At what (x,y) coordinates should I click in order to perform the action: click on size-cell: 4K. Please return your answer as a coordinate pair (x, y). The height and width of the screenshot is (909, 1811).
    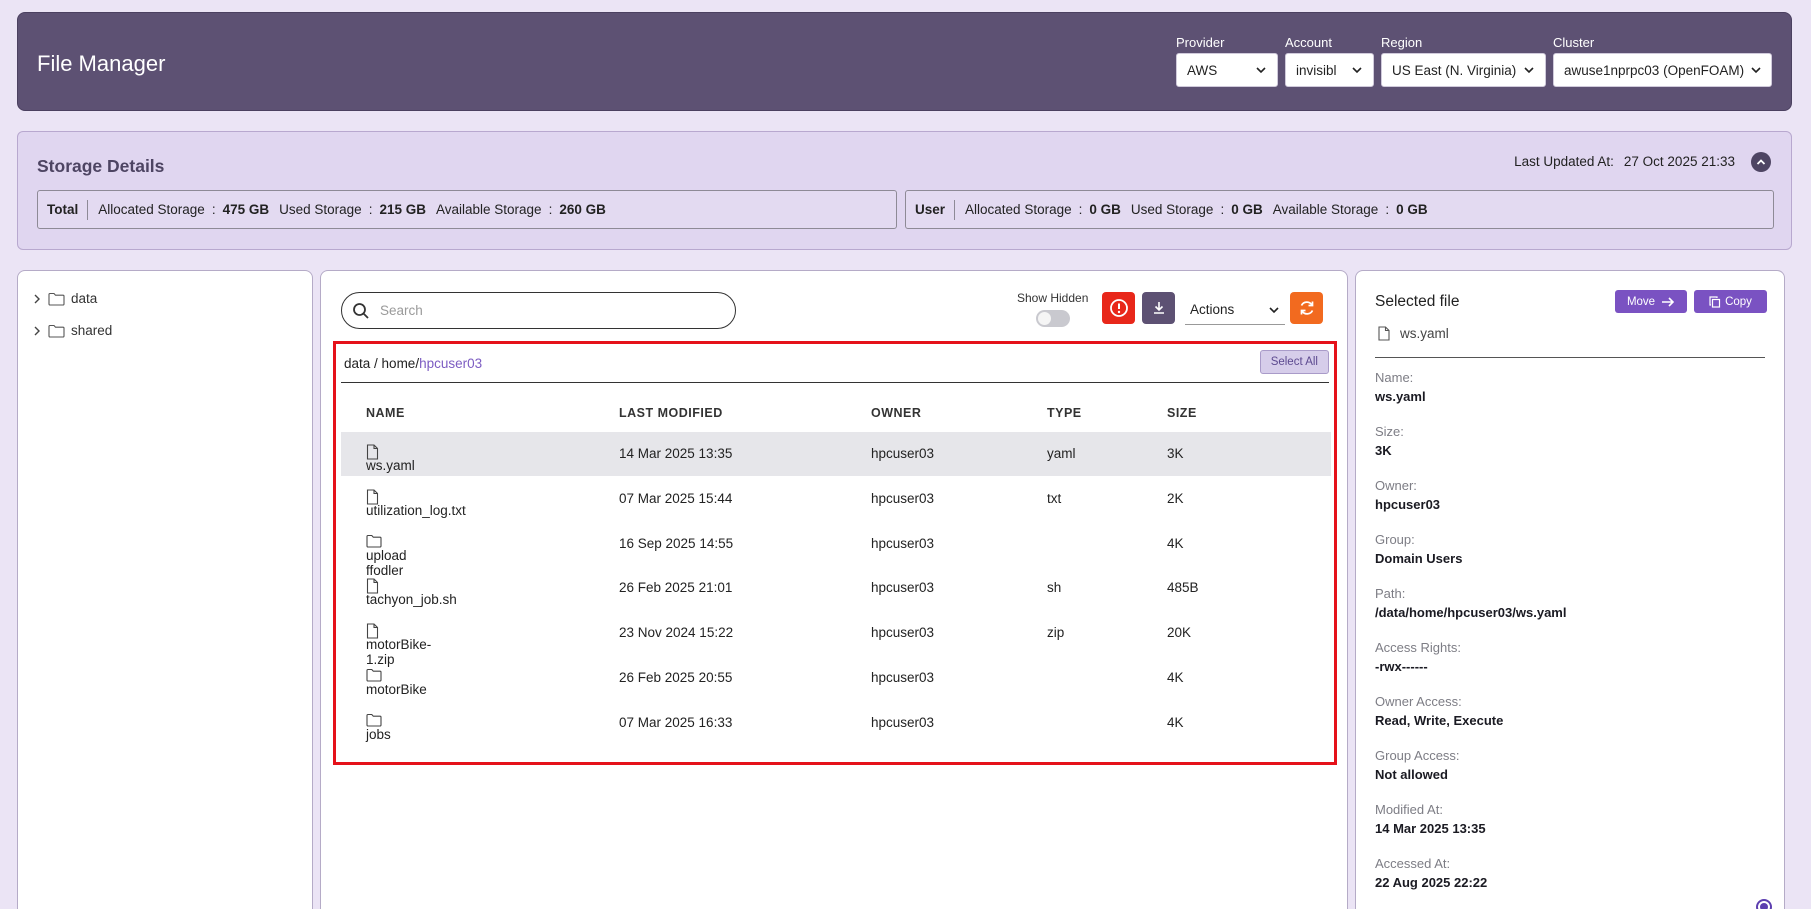
    Looking at the image, I should click on (1175, 677).